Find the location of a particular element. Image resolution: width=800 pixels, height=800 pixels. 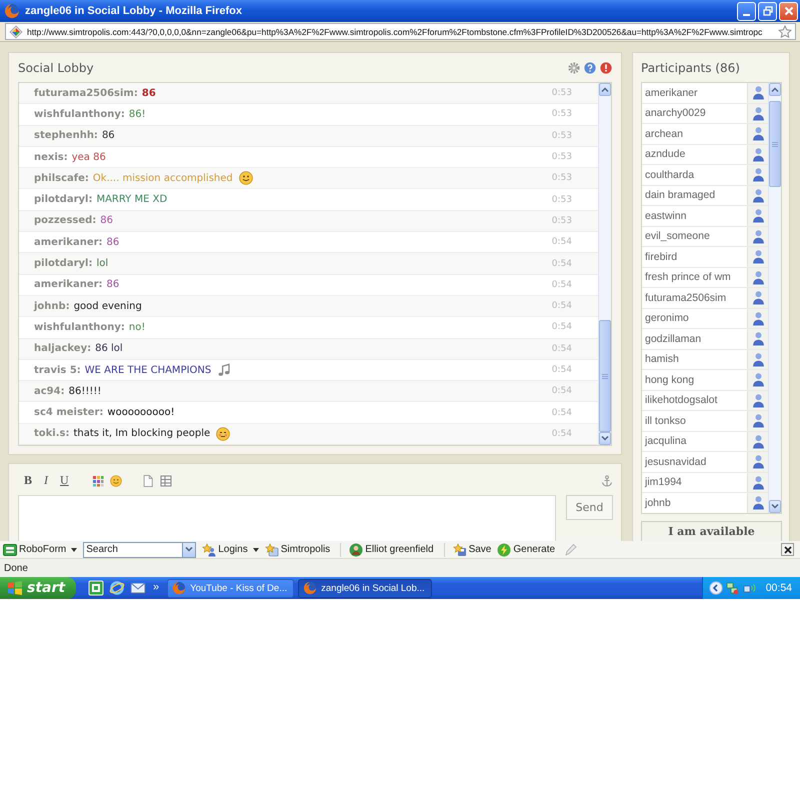

message-input is located at coordinates (287, 518).